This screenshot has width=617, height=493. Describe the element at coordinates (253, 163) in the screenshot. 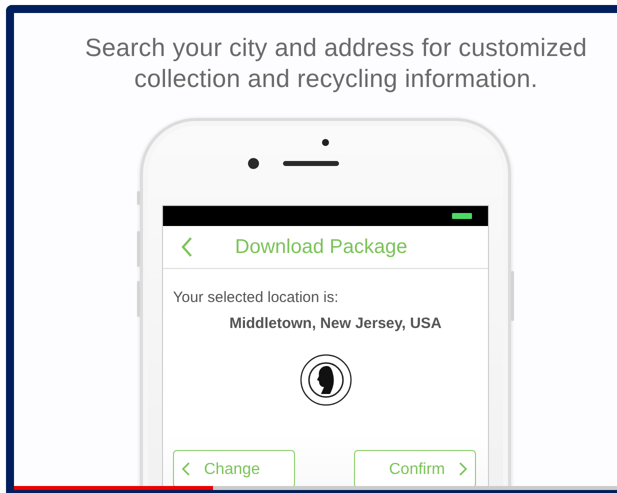

I see `camera-icon` at that location.